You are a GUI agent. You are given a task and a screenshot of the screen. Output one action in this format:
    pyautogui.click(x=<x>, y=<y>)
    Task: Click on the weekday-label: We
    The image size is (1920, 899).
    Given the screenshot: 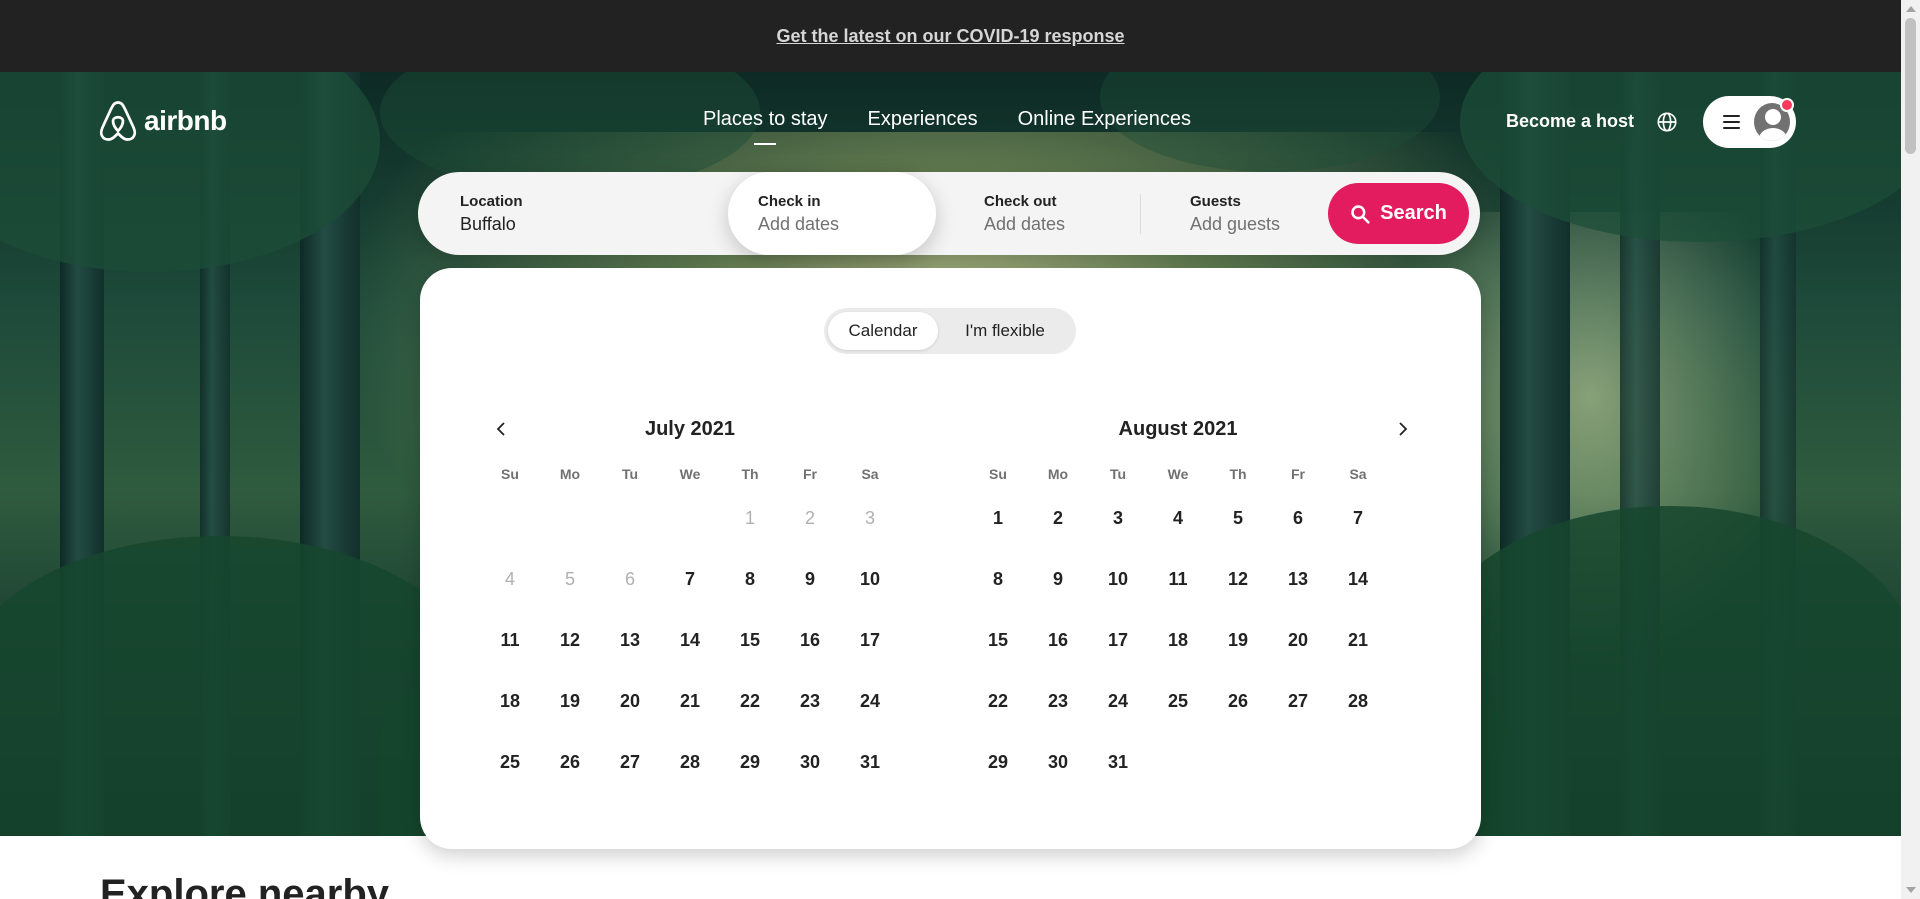 What is the action you would take?
    pyautogui.click(x=690, y=474)
    